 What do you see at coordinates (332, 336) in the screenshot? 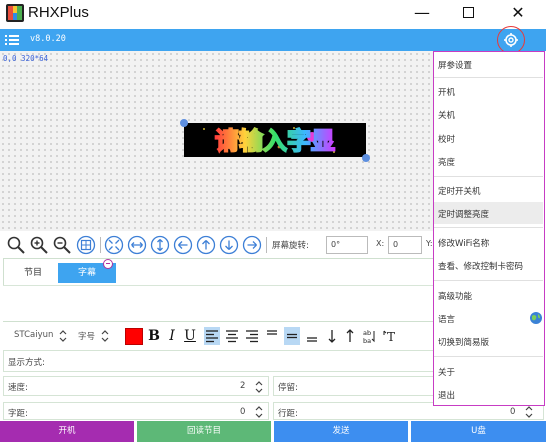
I see `move-down-icon` at bounding box center [332, 336].